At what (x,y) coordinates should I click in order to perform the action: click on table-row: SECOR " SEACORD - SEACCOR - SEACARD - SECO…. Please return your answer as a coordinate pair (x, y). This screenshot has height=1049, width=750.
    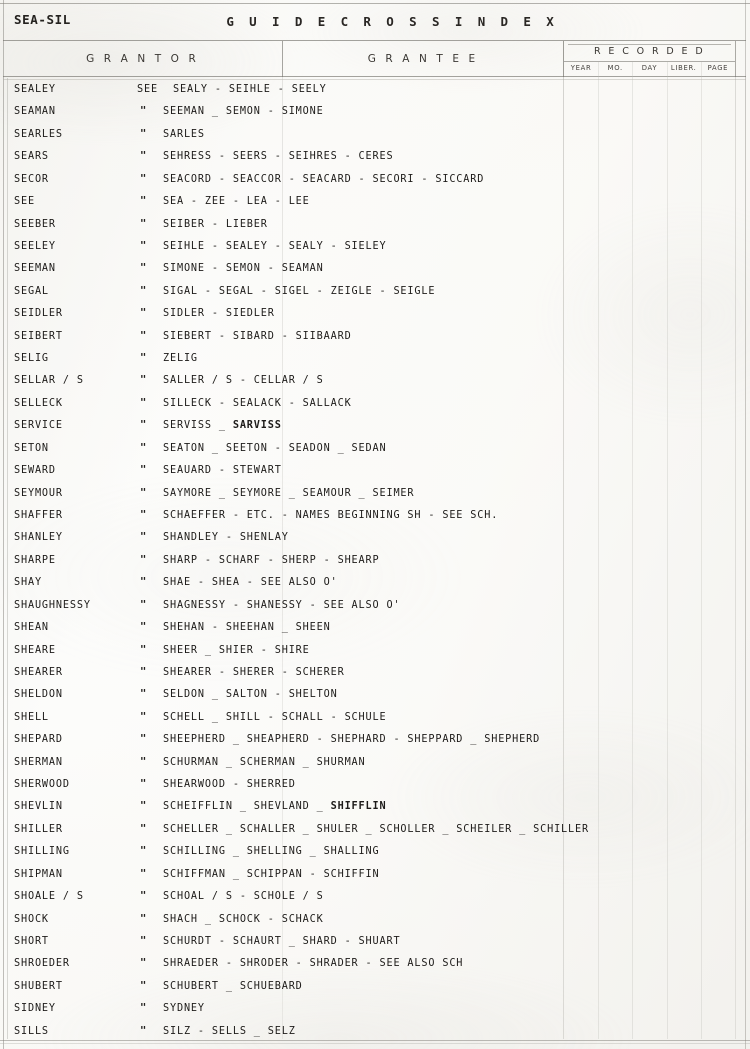
    Looking at the image, I should click on (375, 184).